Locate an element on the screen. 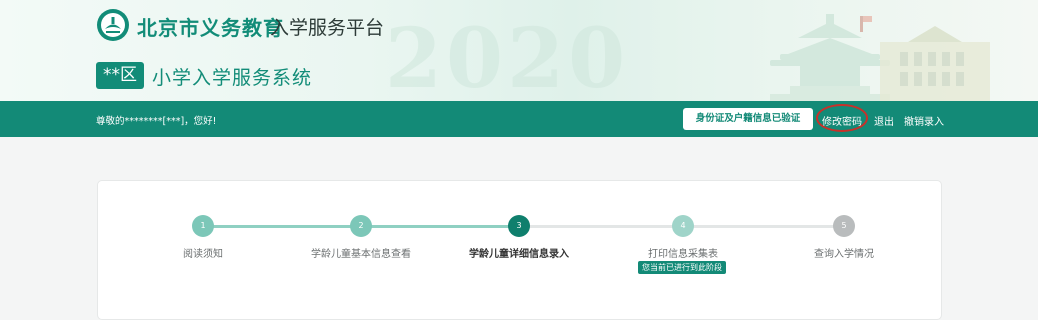 This screenshot has width=1038, height=320. platform-title: 北京市义务教育 is located at coordinates (210, 28).